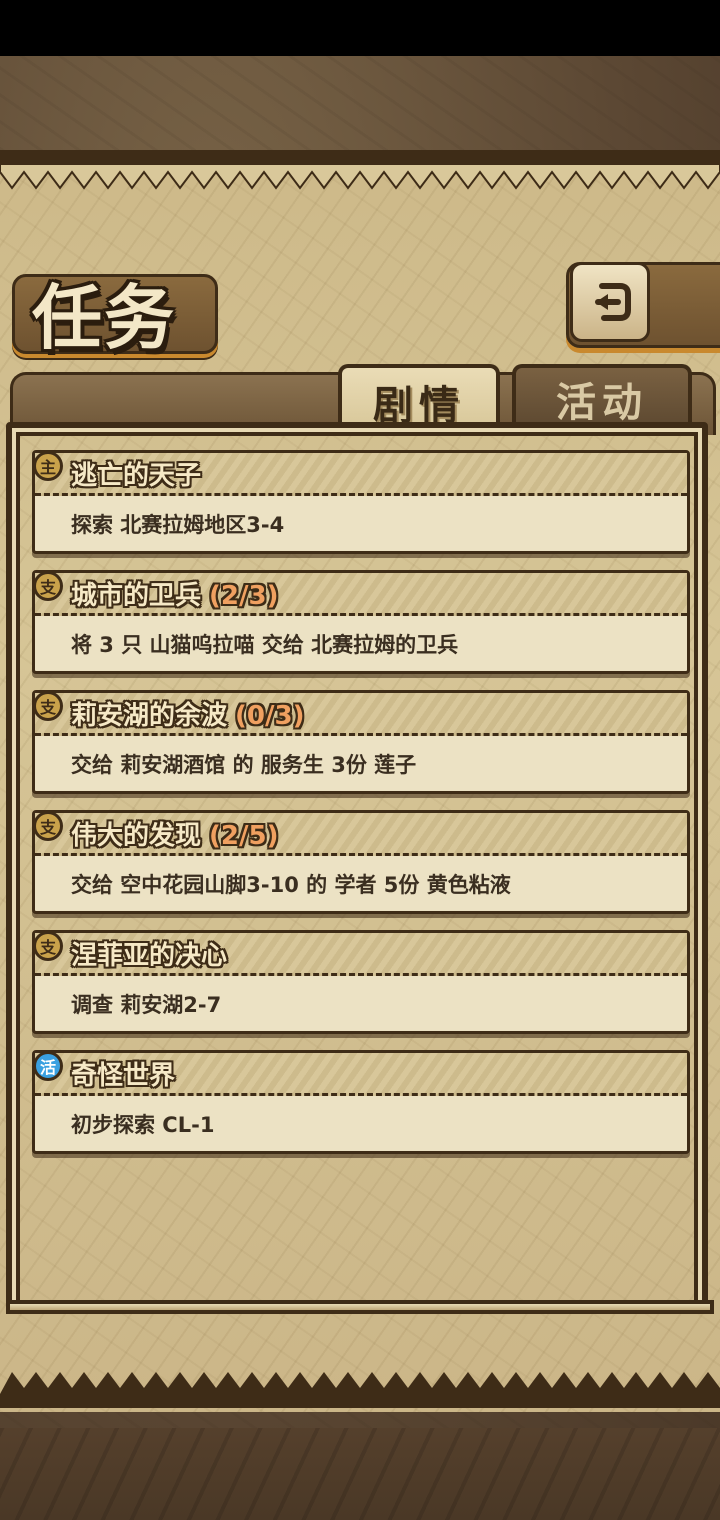  Describe the element at coordinates (361, 742) in the screenshot. I see `quest-item: 支 莉安湖的余波 (0/3) 交给 莉安湖酒馆 的 服务生 3份 莲子` at that location.